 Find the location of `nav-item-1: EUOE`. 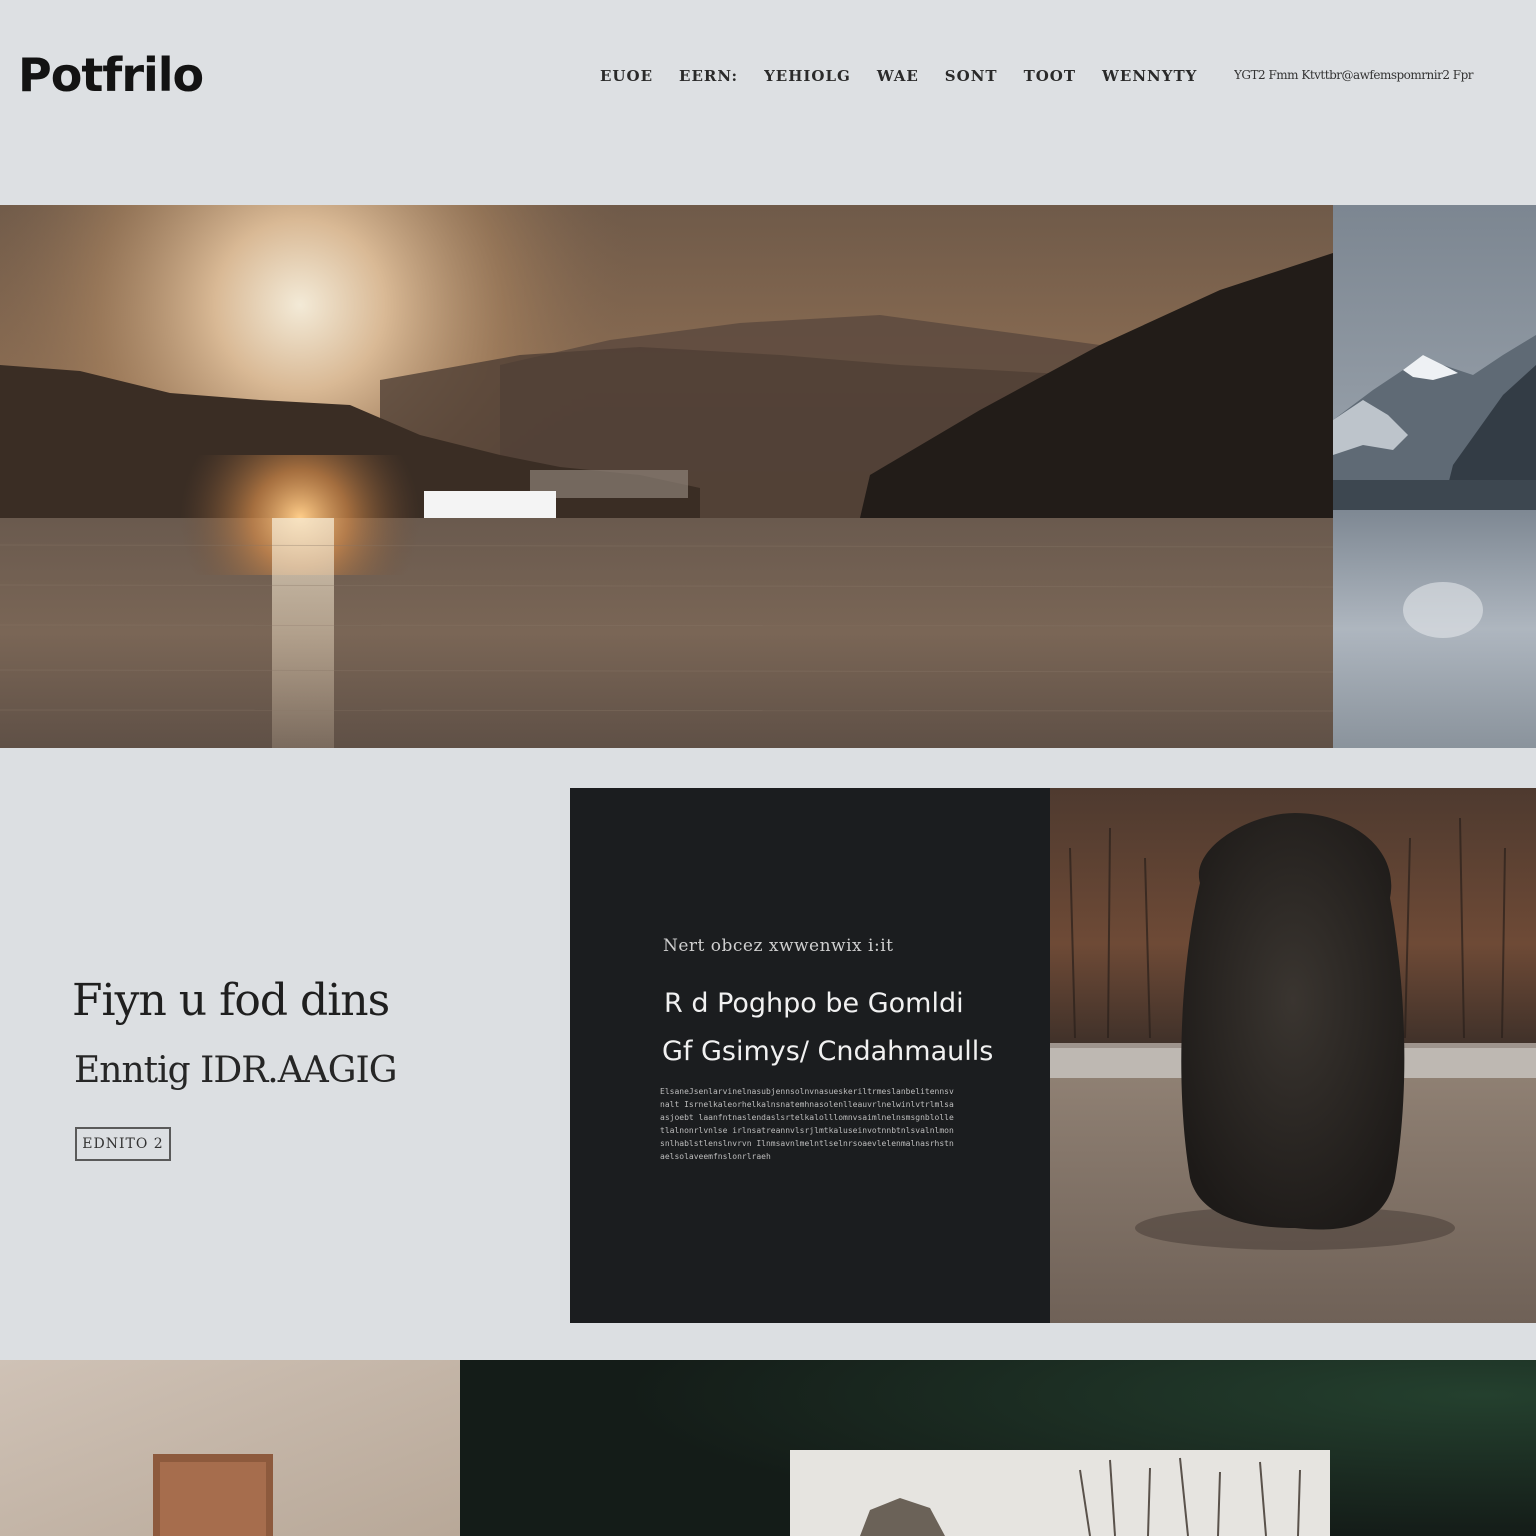

nav-item-1: EUOE is located at coordinates (626, 76).